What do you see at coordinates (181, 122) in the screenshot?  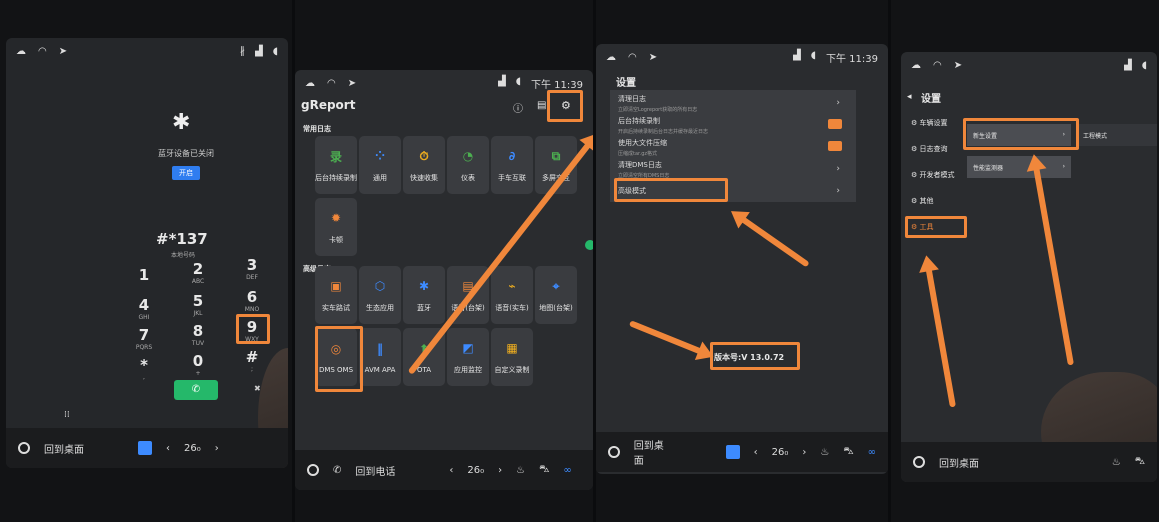 I see `bluetooth-icon: ✱` at bounding box center [181, 122].